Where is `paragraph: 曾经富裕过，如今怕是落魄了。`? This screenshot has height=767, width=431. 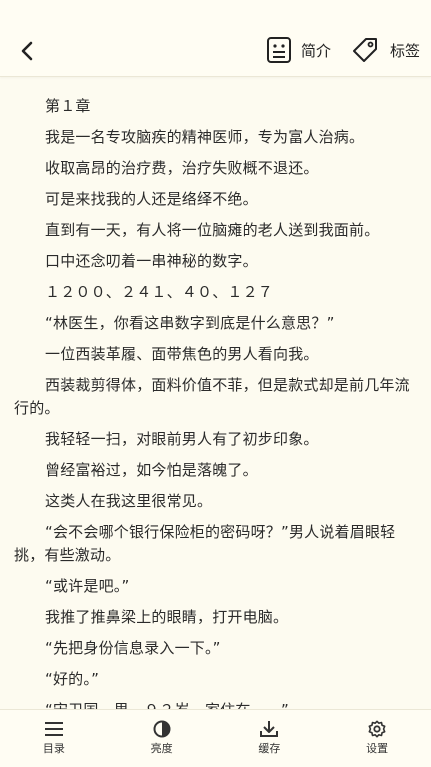
paragraph: 曾经富裕过，如今怕是落魄了。 is located at coordinates (151, 470).